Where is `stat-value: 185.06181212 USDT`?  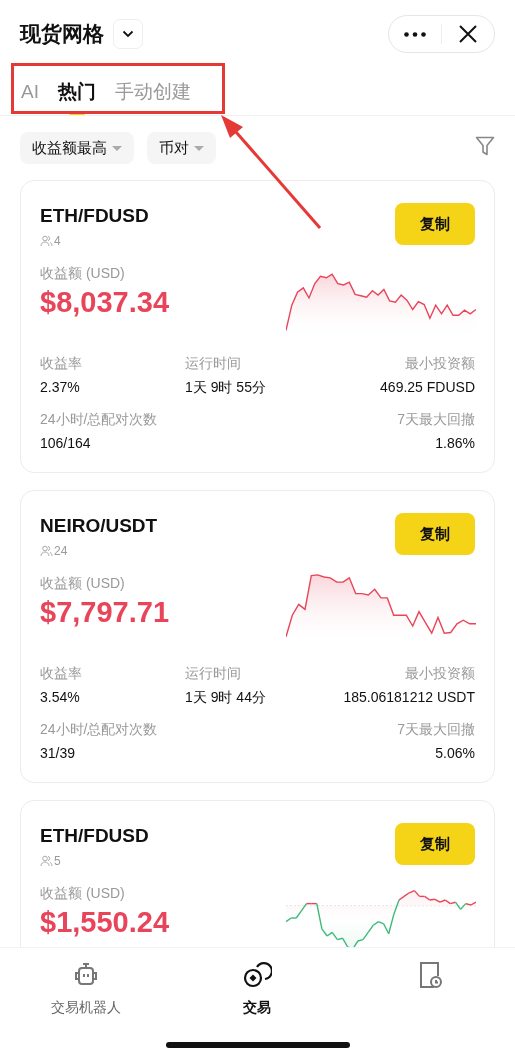
stat-value: 185.06181212 USDT is located at coordinates (409, 697).